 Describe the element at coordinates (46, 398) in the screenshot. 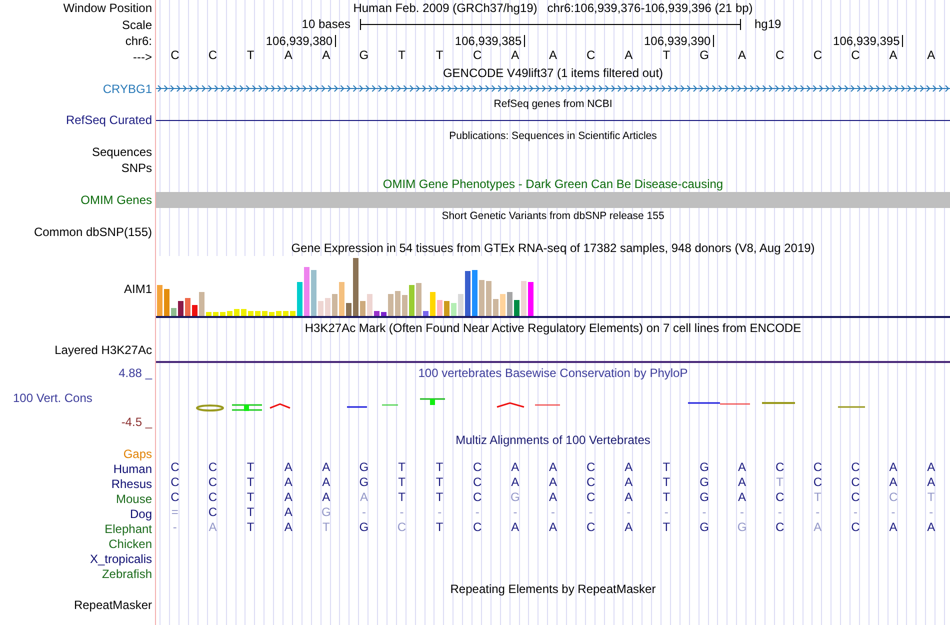

I see `track-label: 100 Vert. Cons` at that location.